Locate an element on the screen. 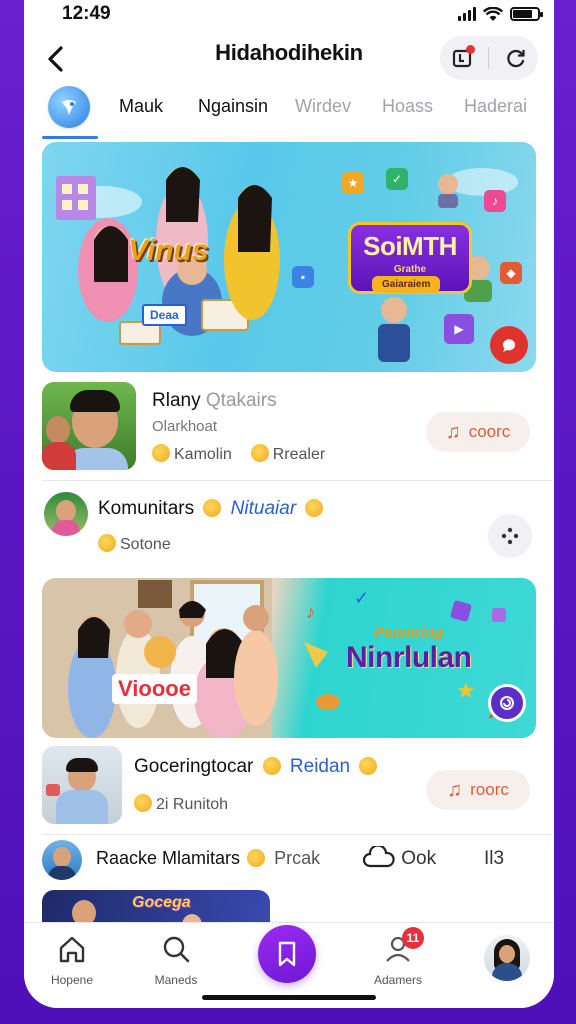  item-title-a: Rlany is located at coordinates (176, 400).